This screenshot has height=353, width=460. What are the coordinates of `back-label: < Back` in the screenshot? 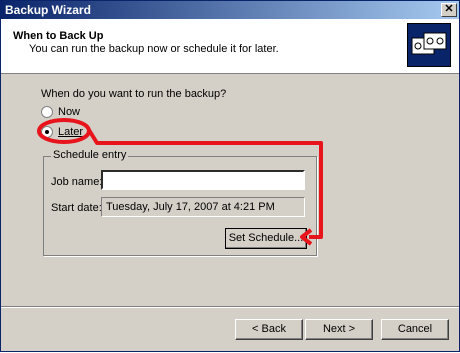 It's located at (269, 329).